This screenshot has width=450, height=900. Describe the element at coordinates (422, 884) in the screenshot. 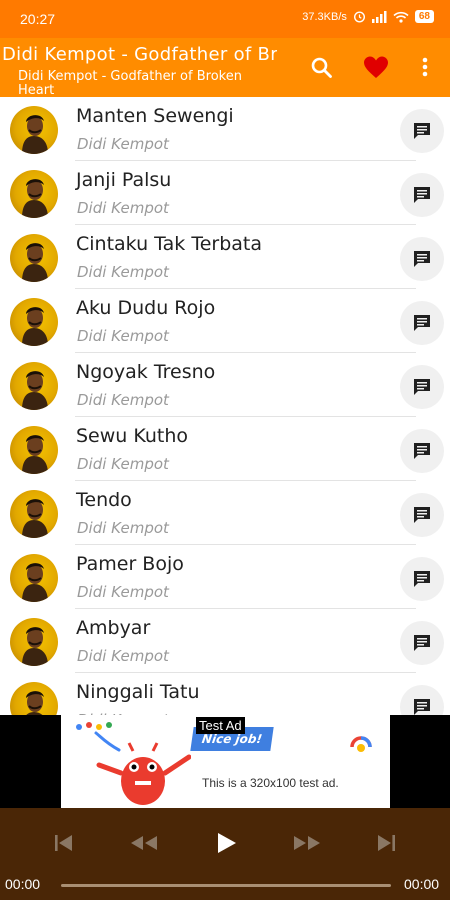

I see `total-time: 00:00` at that location.